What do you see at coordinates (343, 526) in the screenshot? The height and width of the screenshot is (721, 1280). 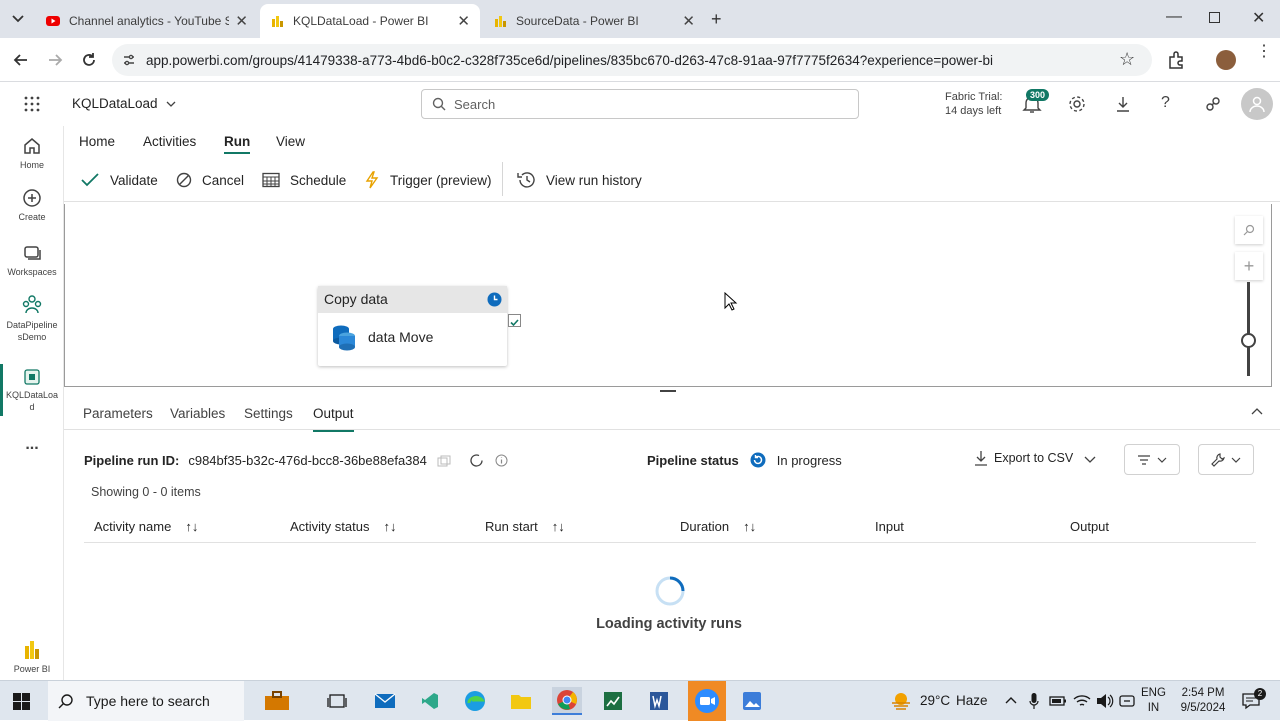 I see `column-activity-status: Activity status ↑↓` at bounding box center [343, 526].